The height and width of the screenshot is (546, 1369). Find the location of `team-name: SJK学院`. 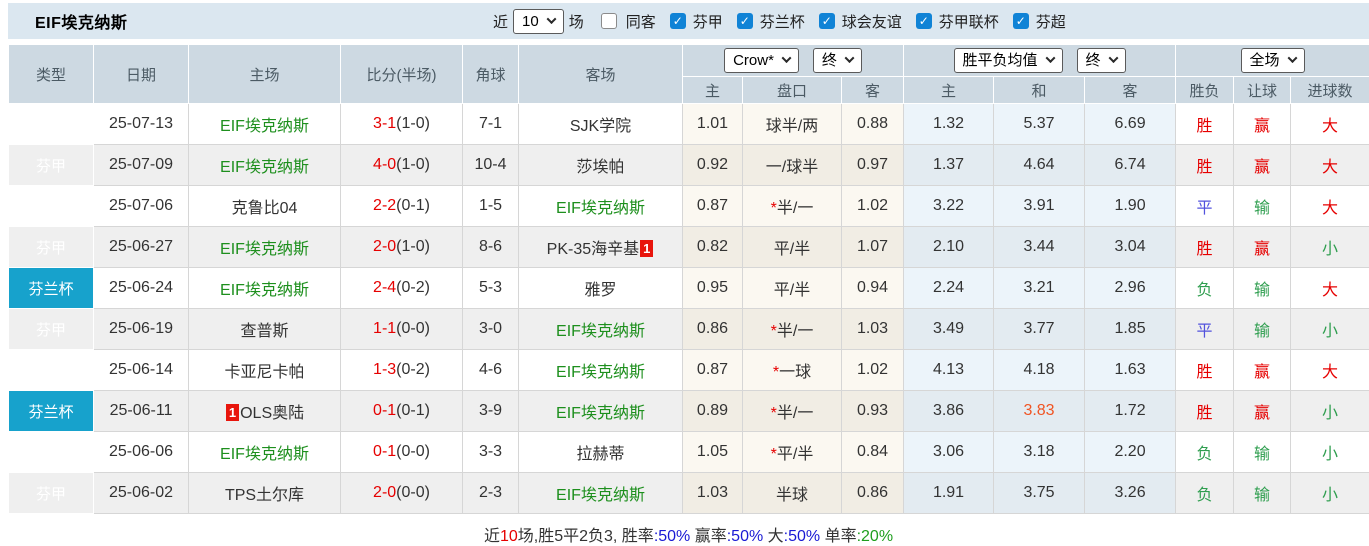

team-name: SJK学院 is located at coordinates (600, 126).